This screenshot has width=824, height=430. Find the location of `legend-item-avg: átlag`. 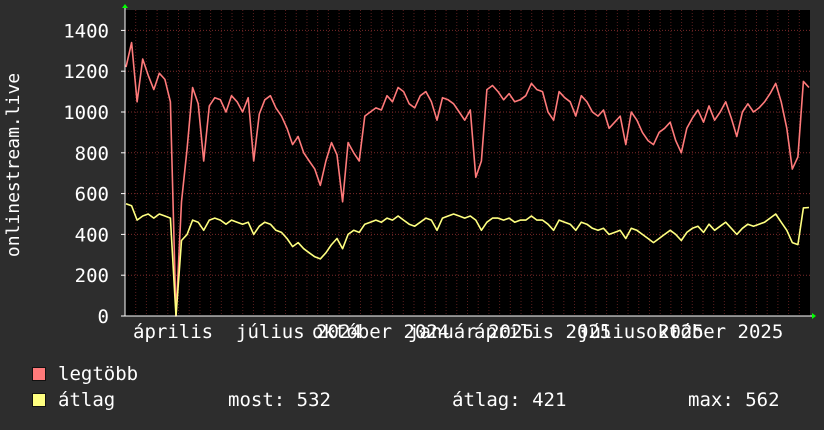

legend-item-avg: átlag is located at coordinates (73, 400).